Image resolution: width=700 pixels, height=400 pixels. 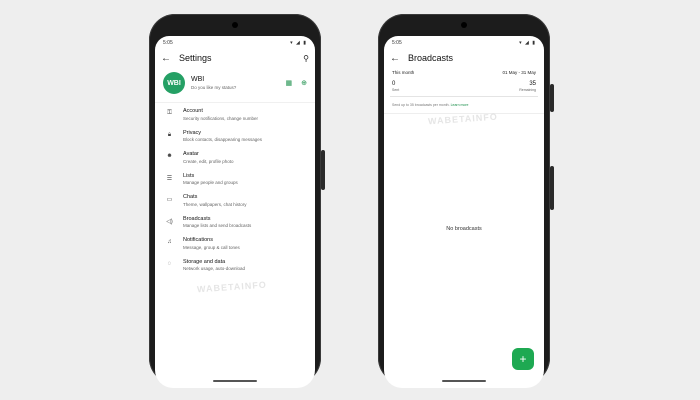 What do you see at coordinates (193, 111) in the screenshot?
I see `item-label: Account` at bounding box center [193, 111].